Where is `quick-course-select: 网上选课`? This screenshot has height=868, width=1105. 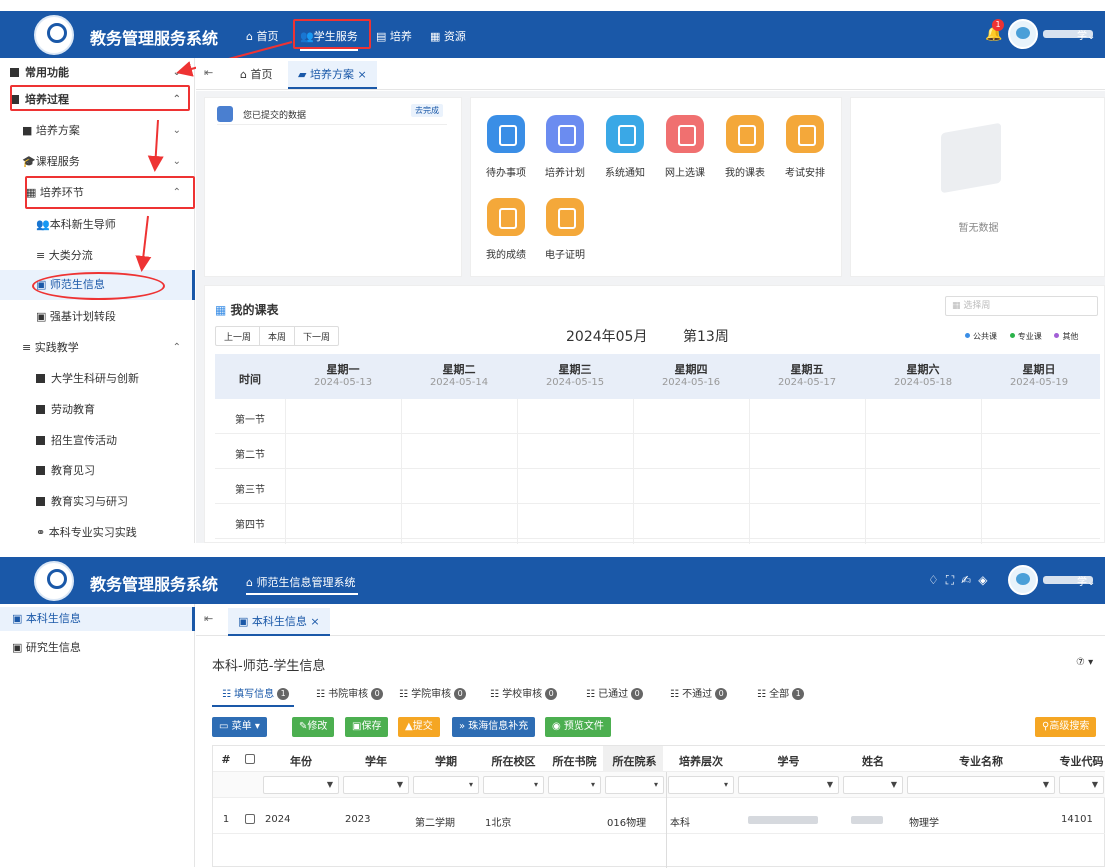 quick-course-select: 网上选课 is located at coordinates (685, 171).